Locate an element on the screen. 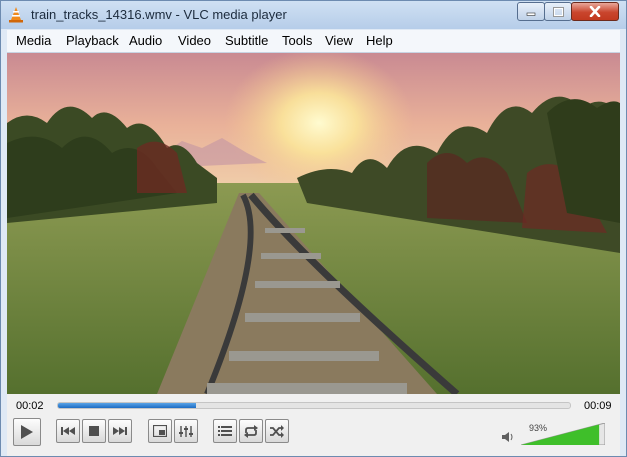 The width and height of the screenshot is (627, 457). shuffle-icon is located at coordinates (277, 431).